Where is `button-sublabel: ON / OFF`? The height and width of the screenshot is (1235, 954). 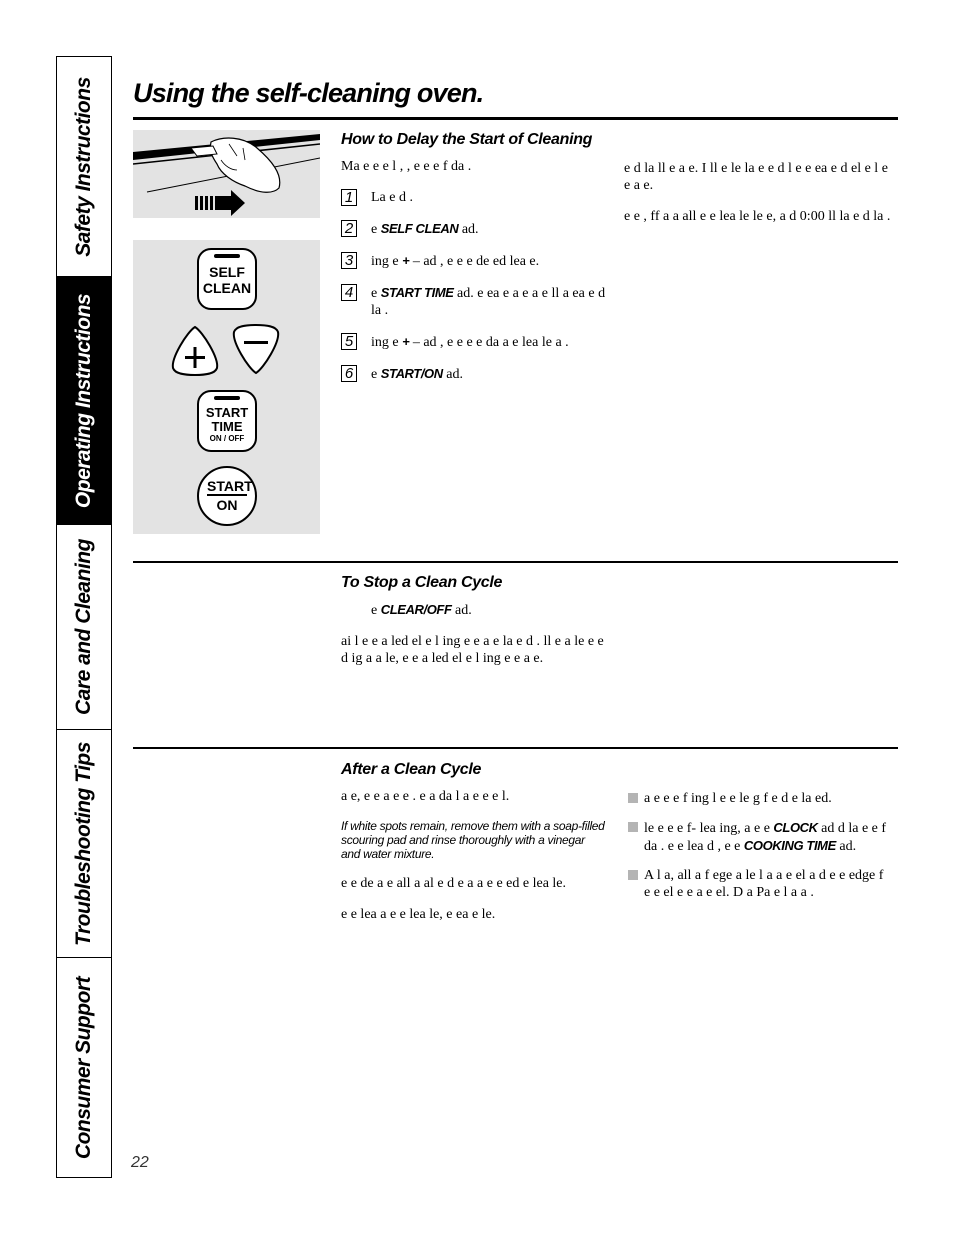 button-sublabel: ON / OFF is located at coordinates (227, 438).